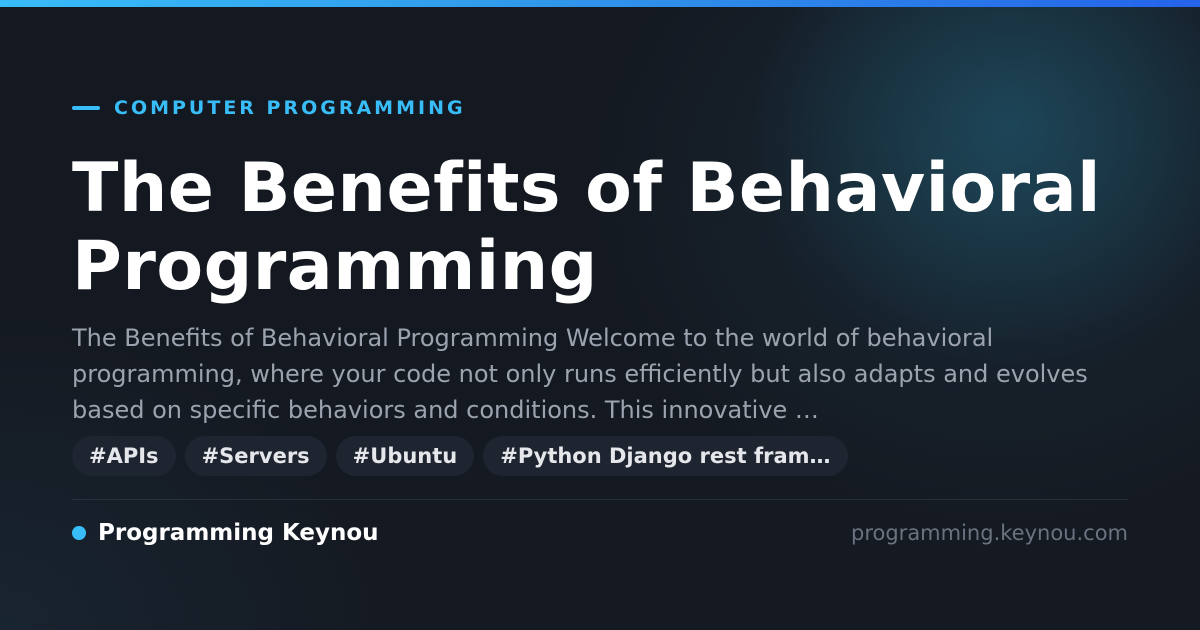 The image size is (1200, 630). I want to click on category-row: COMPUTER PROGRAMMING, so click(269, 108).